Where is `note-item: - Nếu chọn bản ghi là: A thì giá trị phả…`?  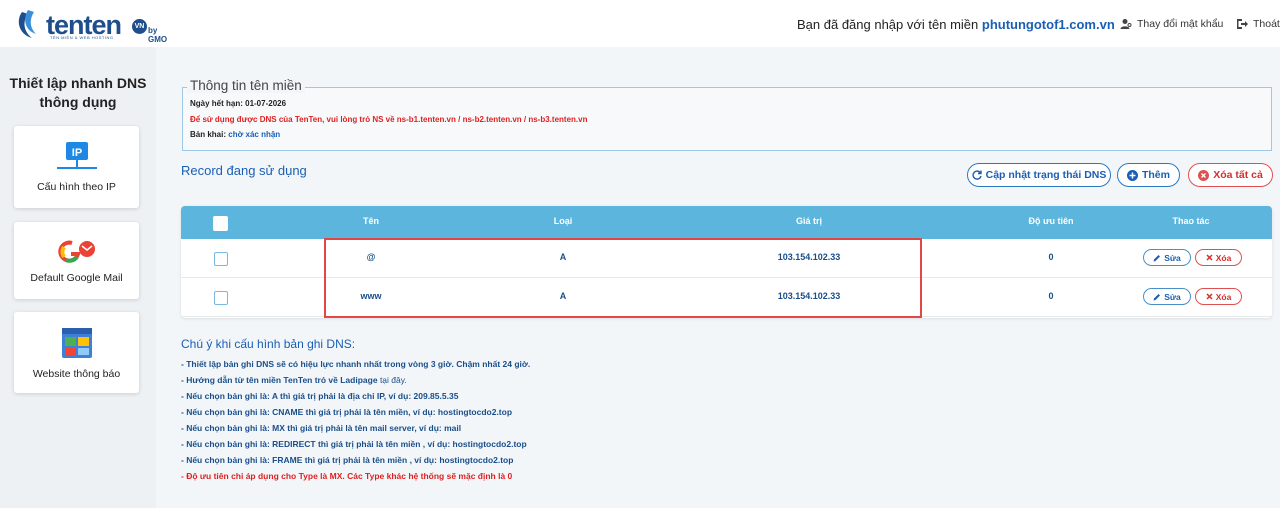
note-item: - Nếu chọn bản ghi là: A thì giá trị phả… is located at coordinates (320, 396).